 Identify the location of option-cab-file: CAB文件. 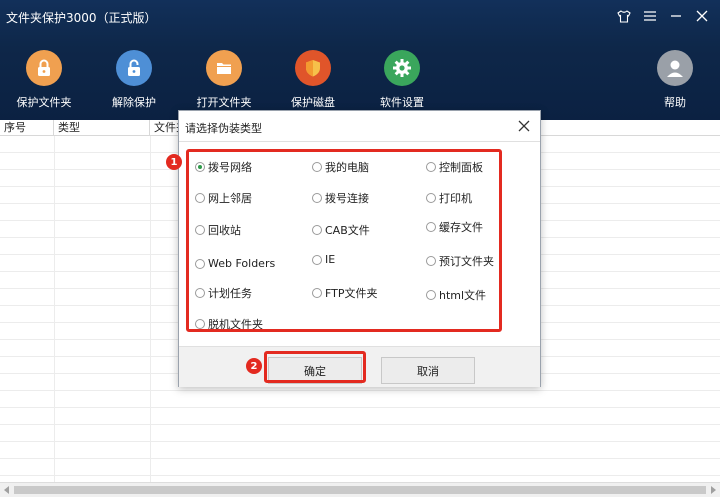
(341, 230).